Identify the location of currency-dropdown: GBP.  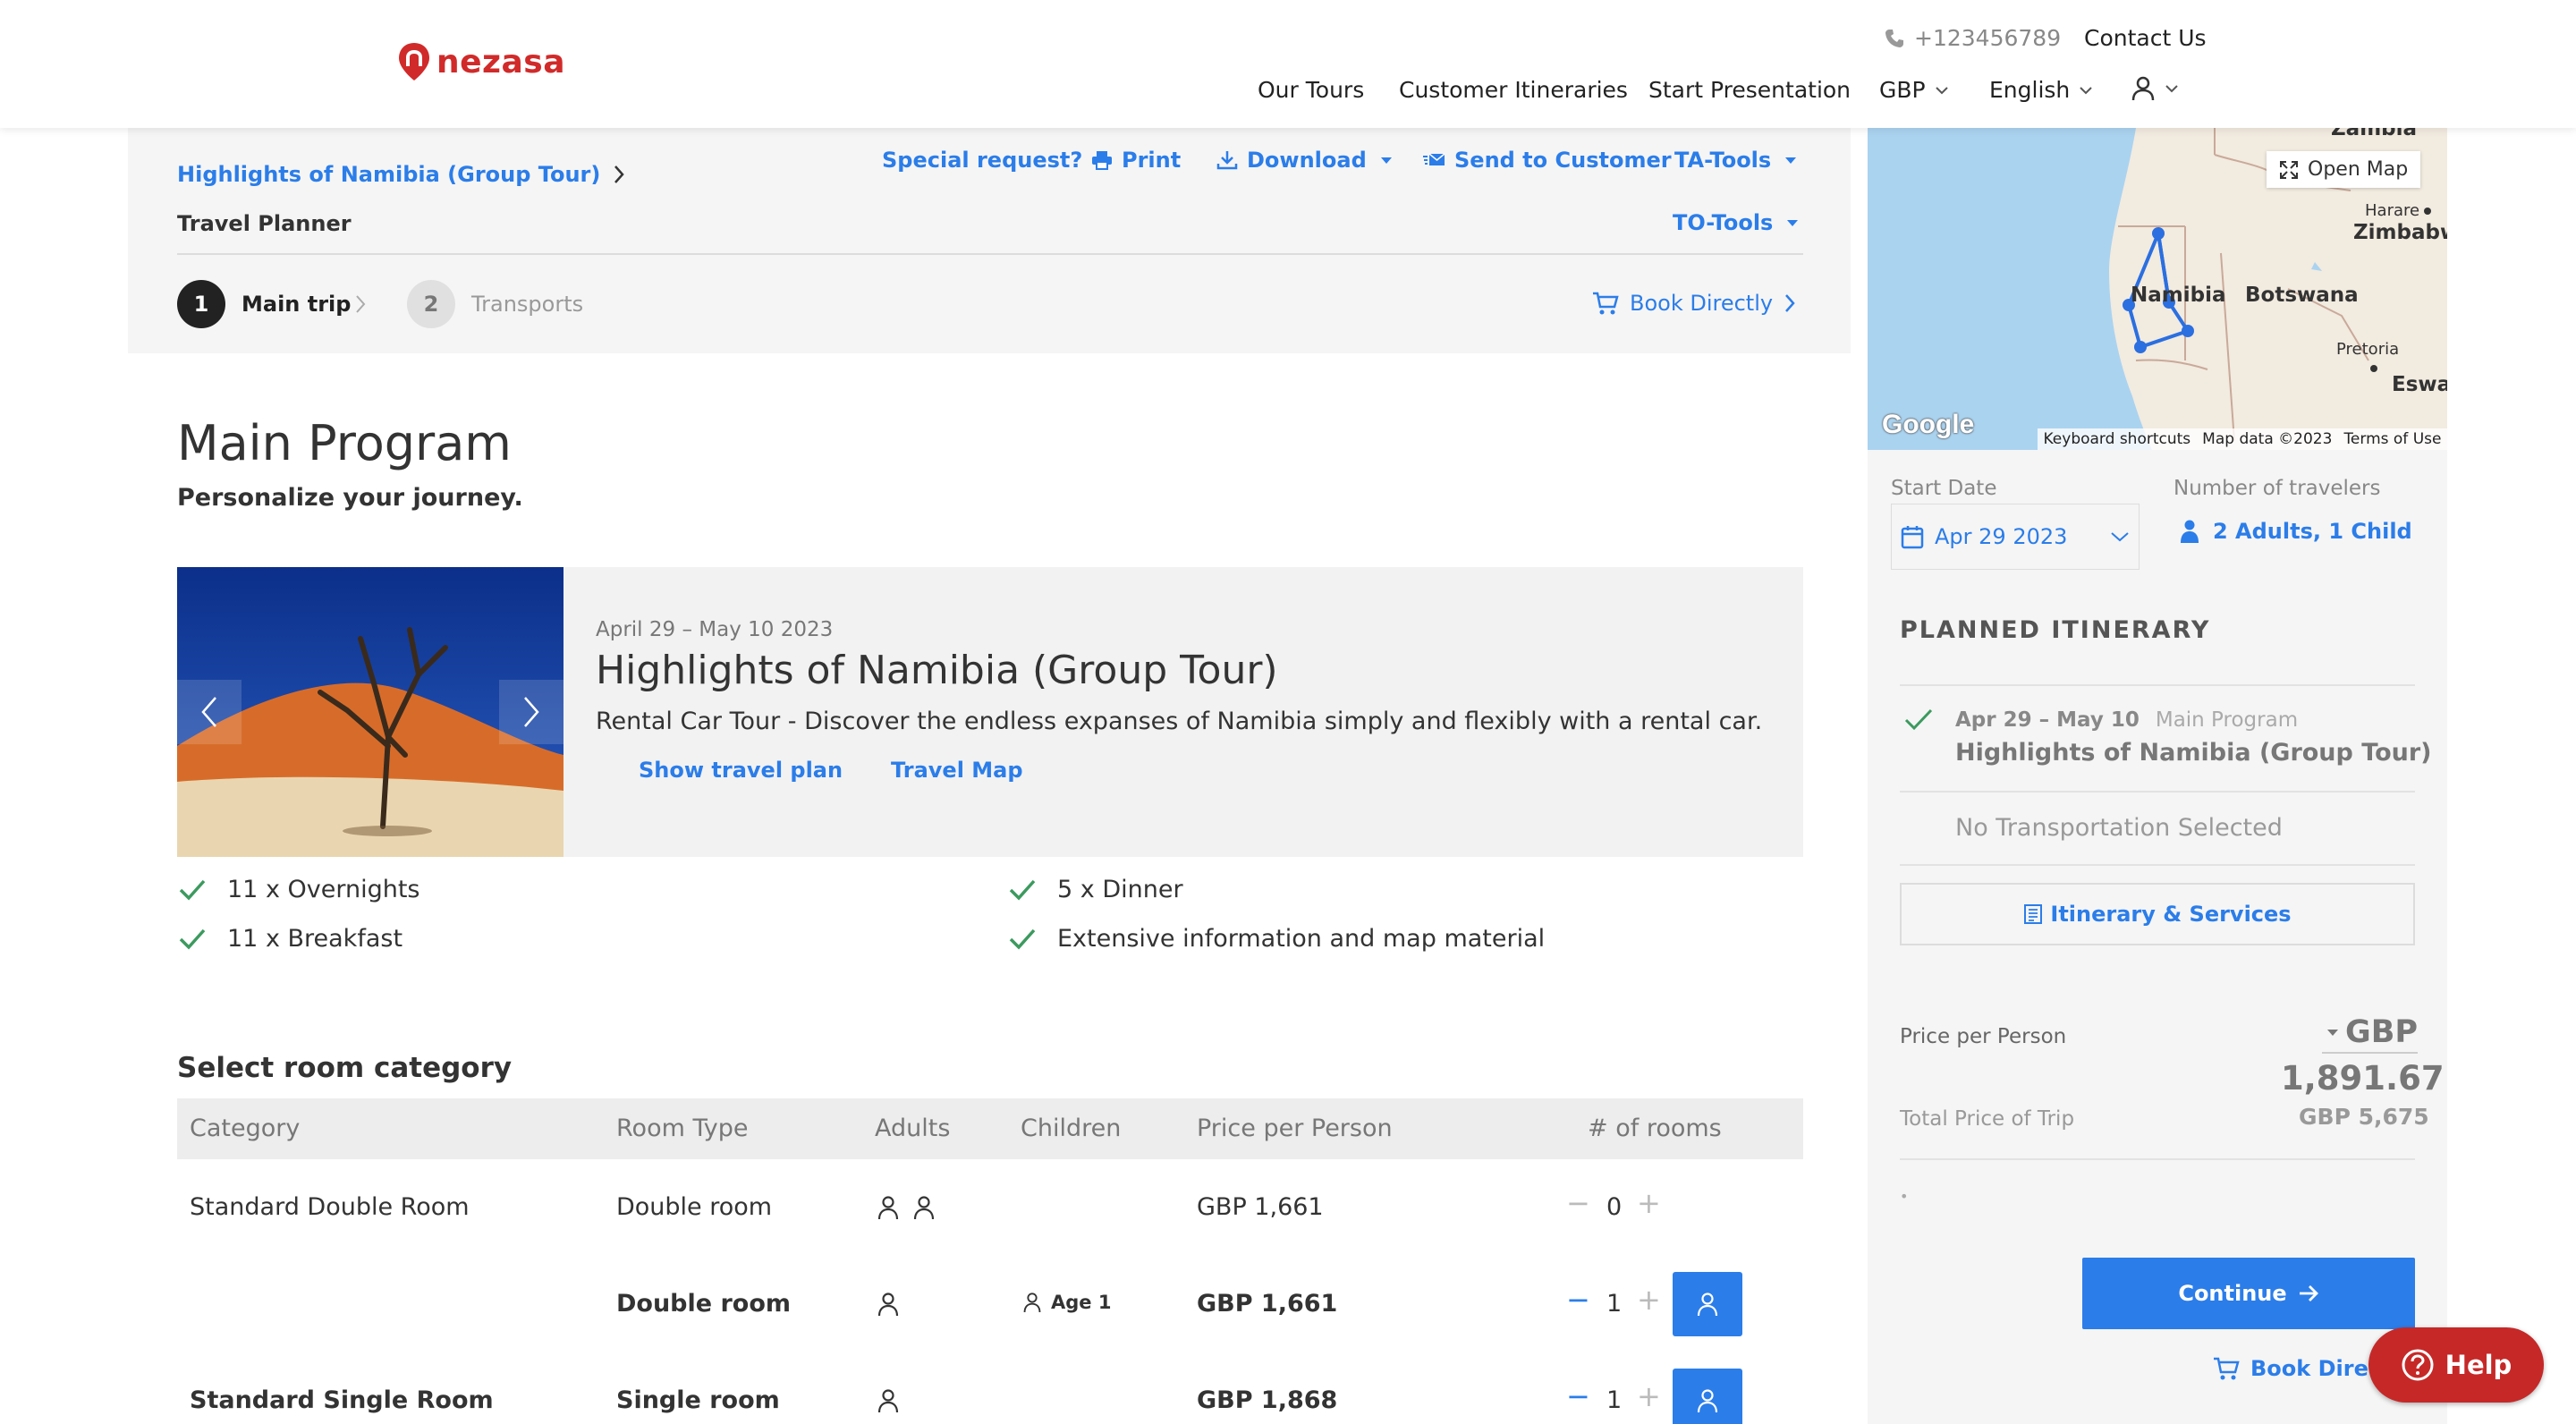
(2370, 1034).